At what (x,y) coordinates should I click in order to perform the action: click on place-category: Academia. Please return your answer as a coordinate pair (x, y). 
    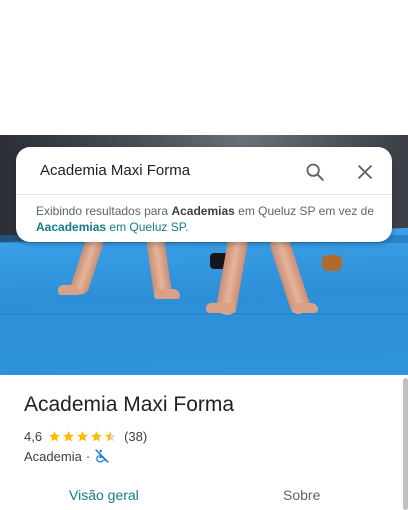
    Looking at the image, I should click on (53, 456).